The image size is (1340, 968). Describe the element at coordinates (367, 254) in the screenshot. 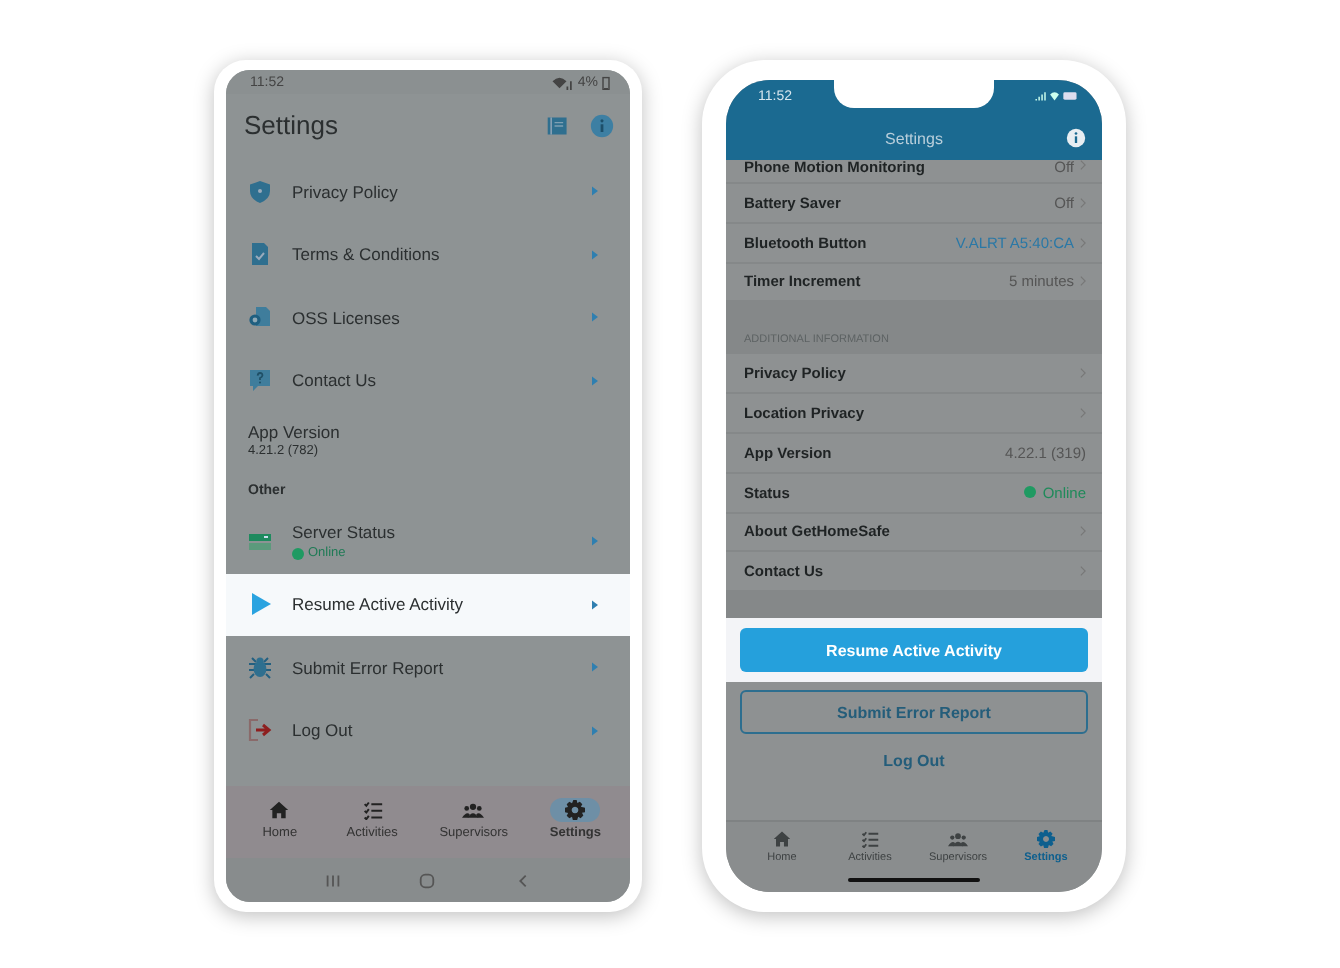

I see `item-label: Terms & Conditions` at that location.